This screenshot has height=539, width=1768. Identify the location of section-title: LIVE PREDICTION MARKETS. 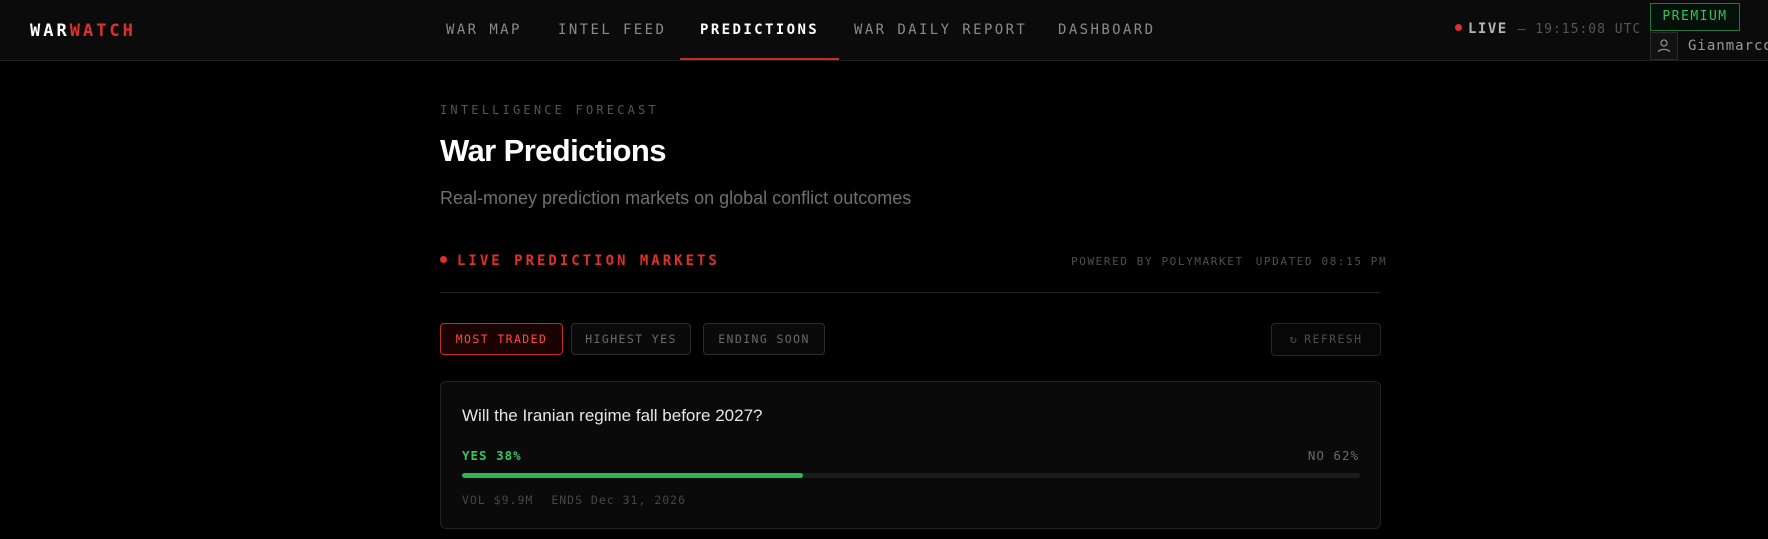
(580, 261).